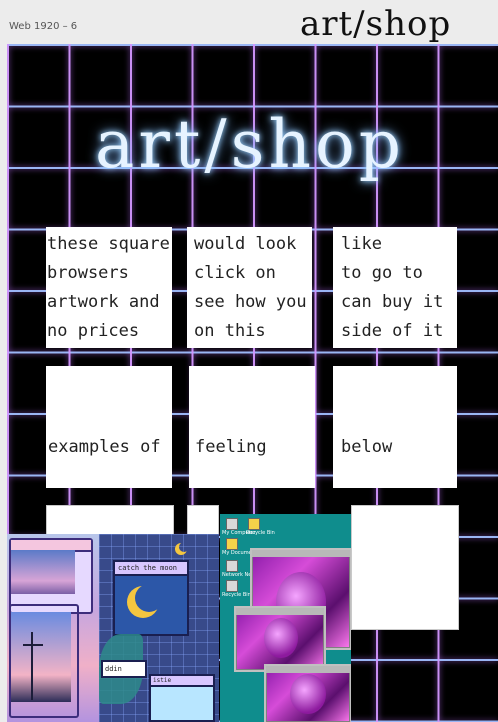  Describe the element at coordinates (245, 244) in the screenshot. I see `card-line: would look` at that location.